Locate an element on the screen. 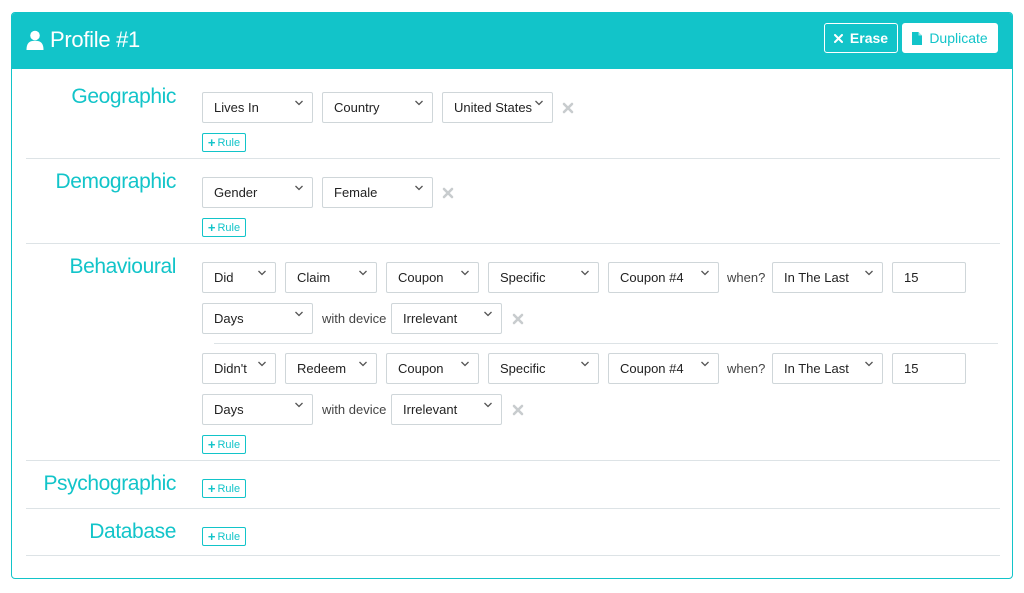  geographic-type-select: Country is located at coordinates (377, 107).